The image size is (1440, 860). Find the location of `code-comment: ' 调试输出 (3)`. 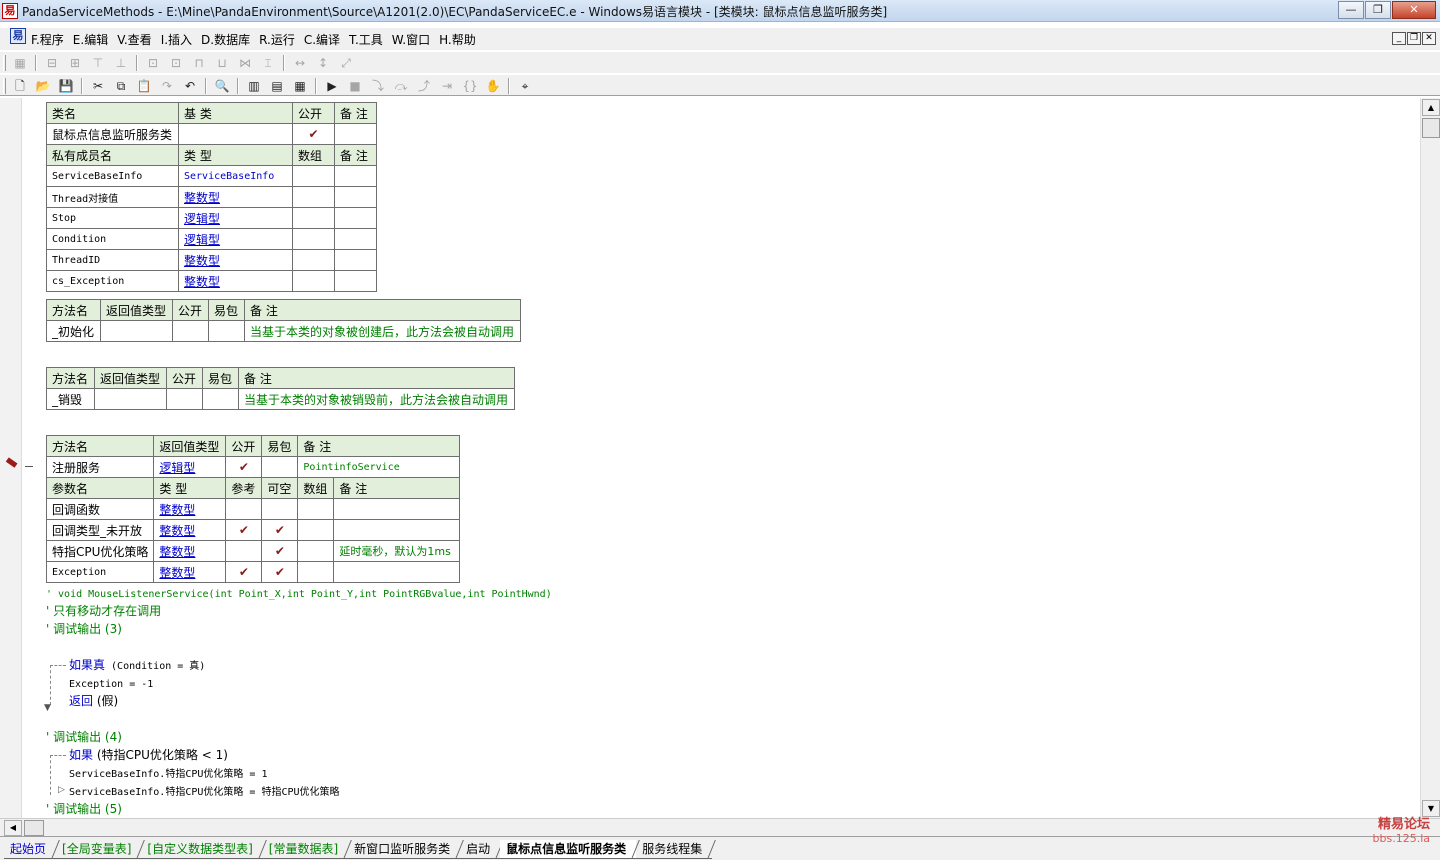

code-comment: ' 调试输出 (3) is located at coordinates (84, 629).